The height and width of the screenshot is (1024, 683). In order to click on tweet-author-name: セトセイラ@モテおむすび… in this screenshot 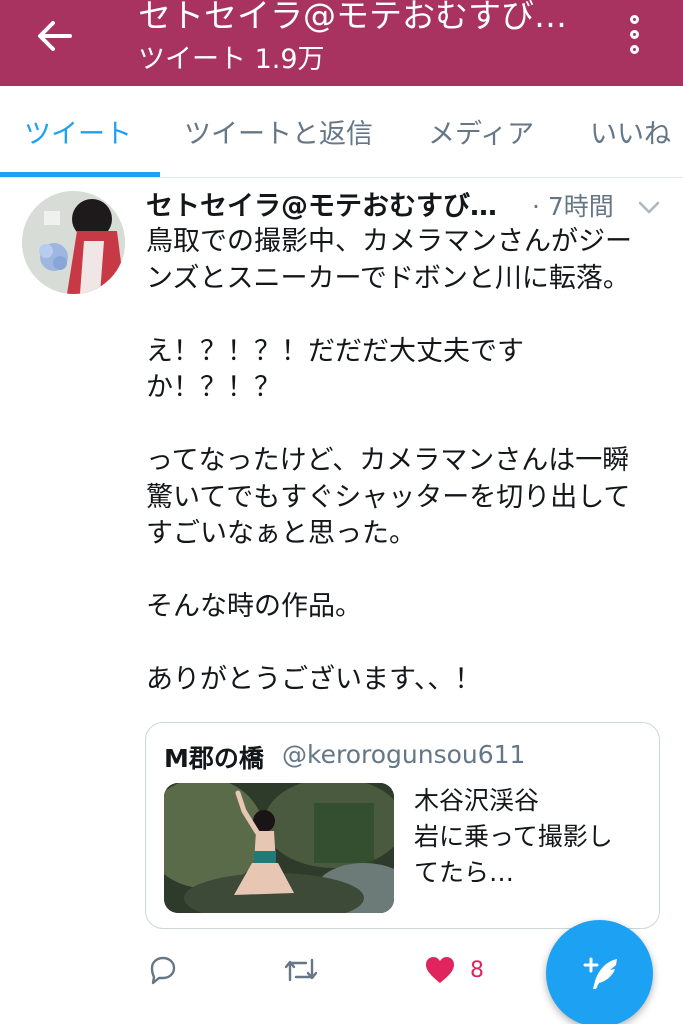, I will do `click(331, 207)`.